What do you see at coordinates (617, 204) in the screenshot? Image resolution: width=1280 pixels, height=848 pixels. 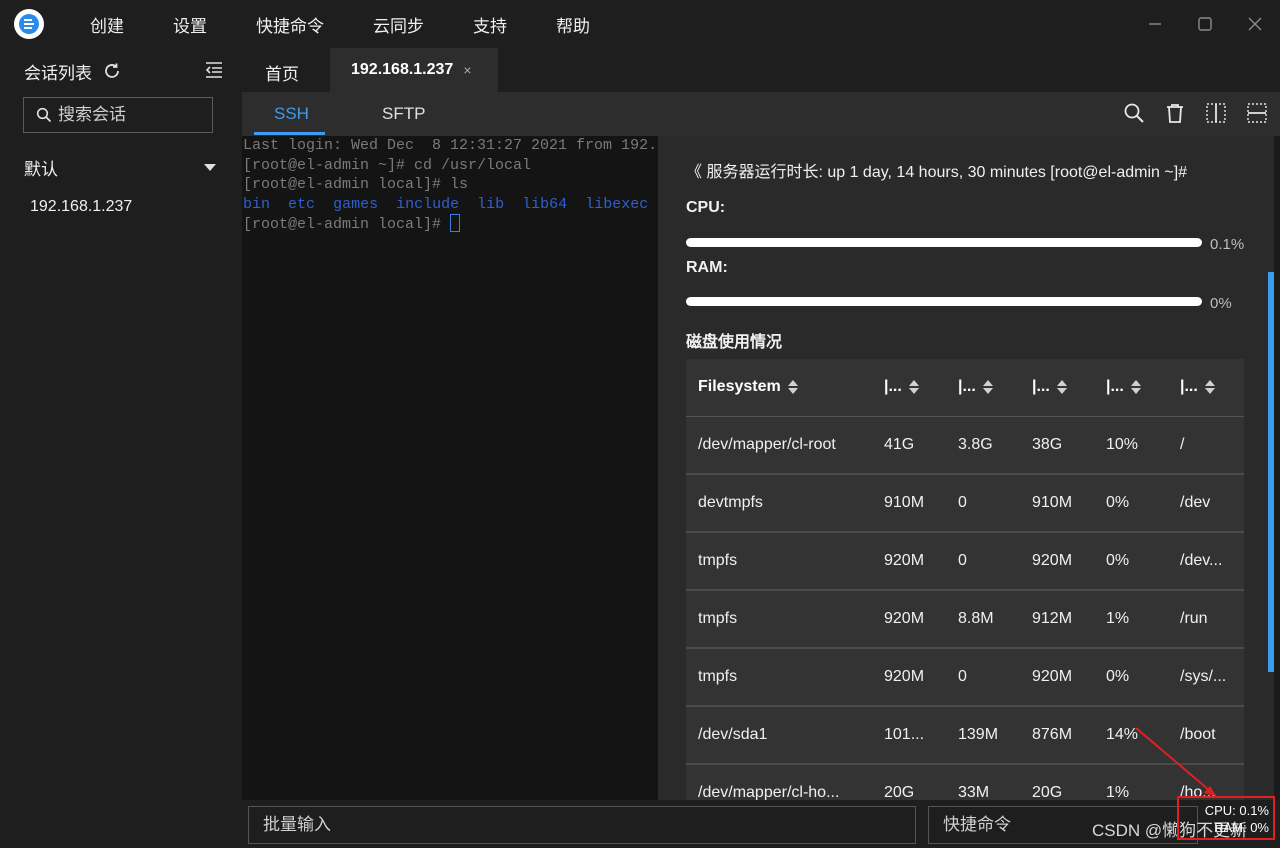 I see `ls-item: libexec` at bounding box center [617, 204].